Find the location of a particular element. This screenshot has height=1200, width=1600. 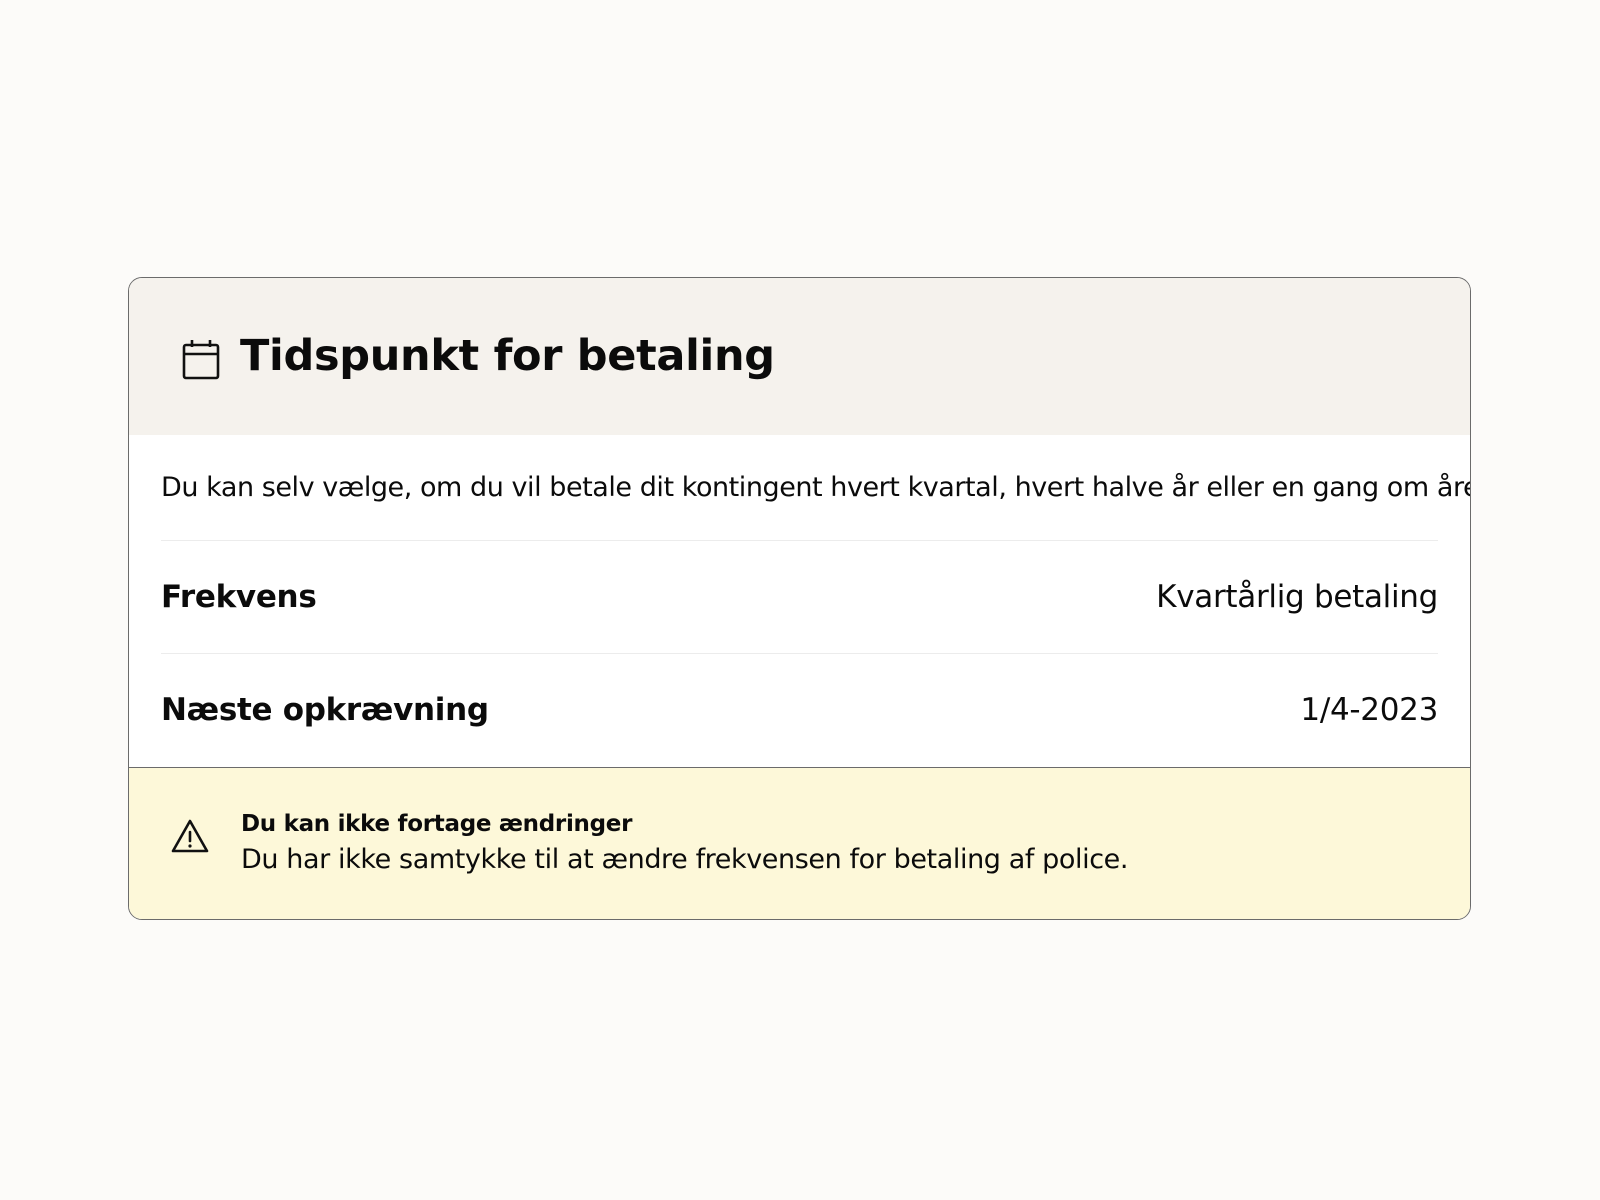

frequency-row: Frekvens Kvartårlig betaling is located at coordinates (799, 597).